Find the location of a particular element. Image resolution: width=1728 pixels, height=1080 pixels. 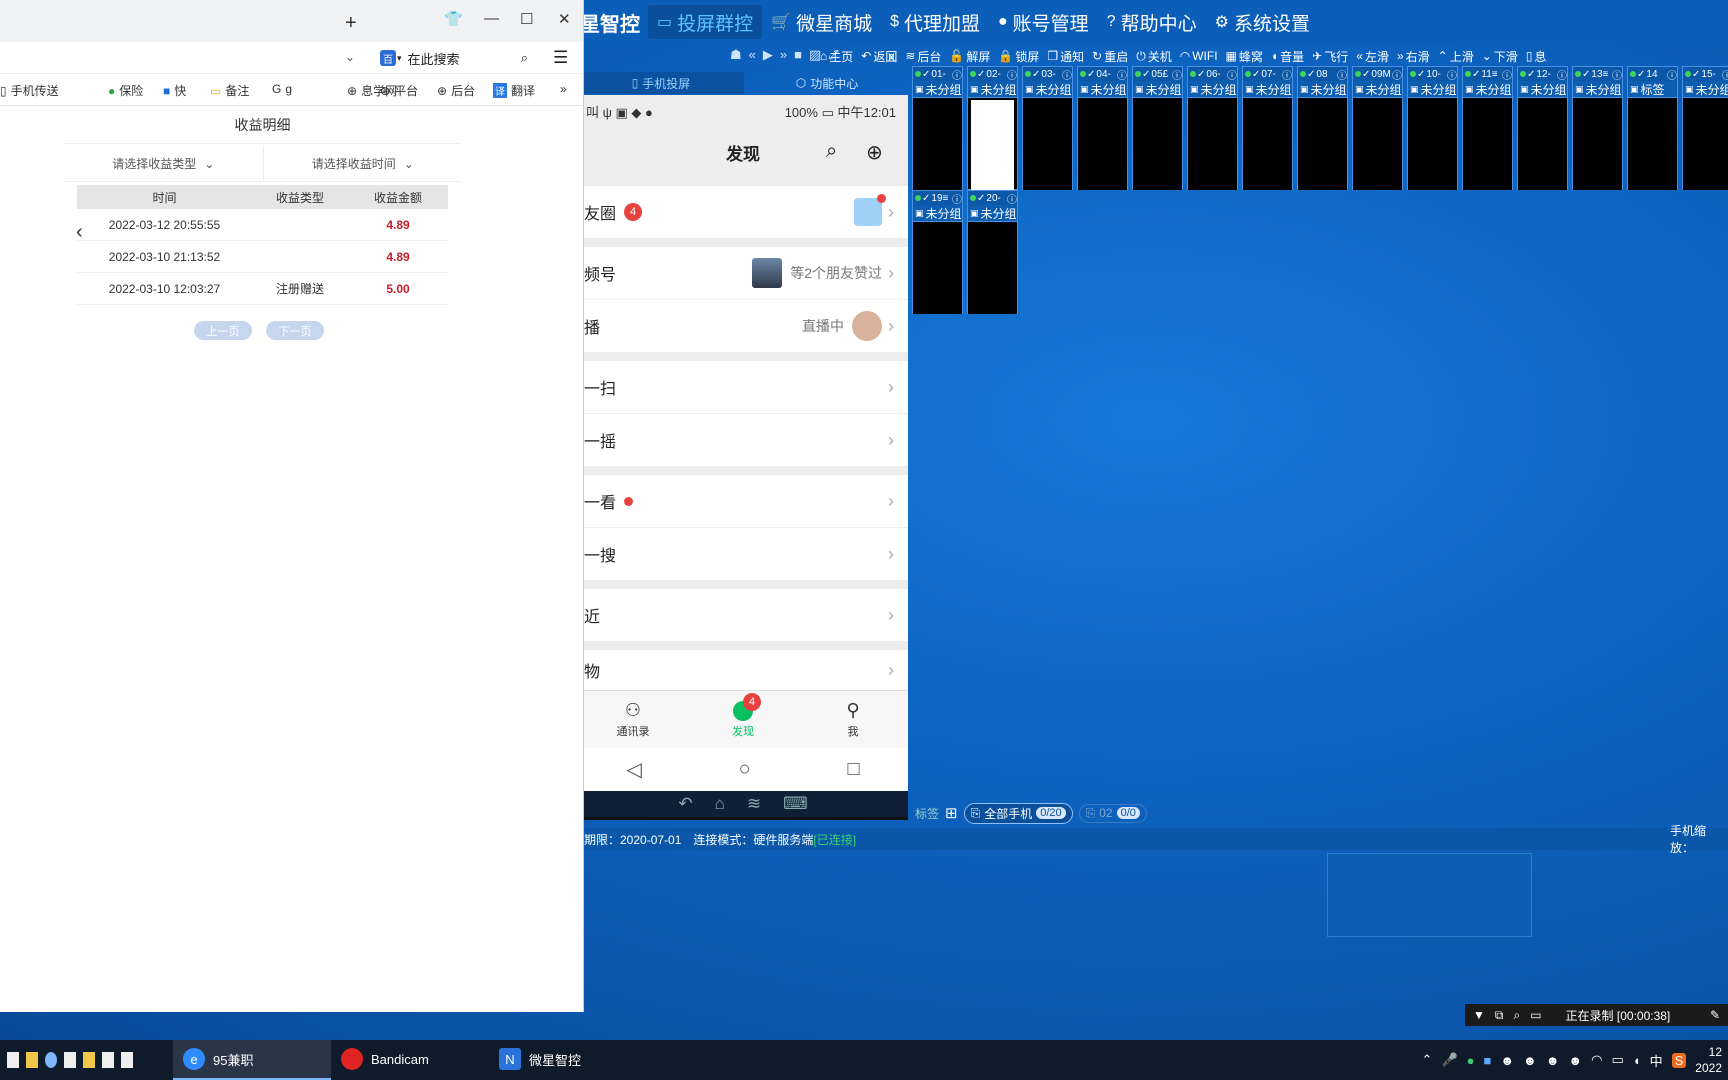

minimize-icon: — is located at coordinates (491, 18).